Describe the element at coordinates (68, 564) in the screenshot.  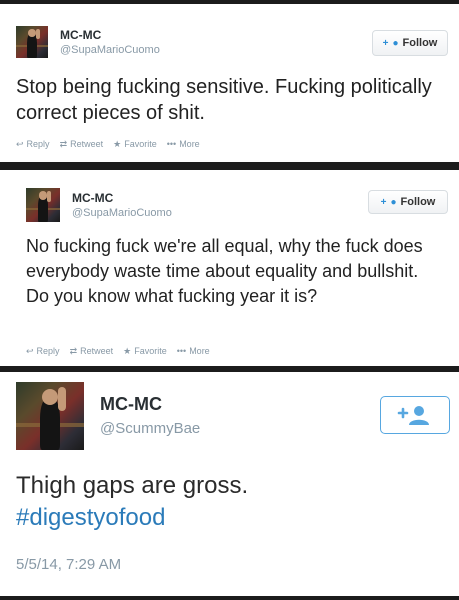
I see `tweet-timestamp: 5/5/14, 7:29 AM` at that location.